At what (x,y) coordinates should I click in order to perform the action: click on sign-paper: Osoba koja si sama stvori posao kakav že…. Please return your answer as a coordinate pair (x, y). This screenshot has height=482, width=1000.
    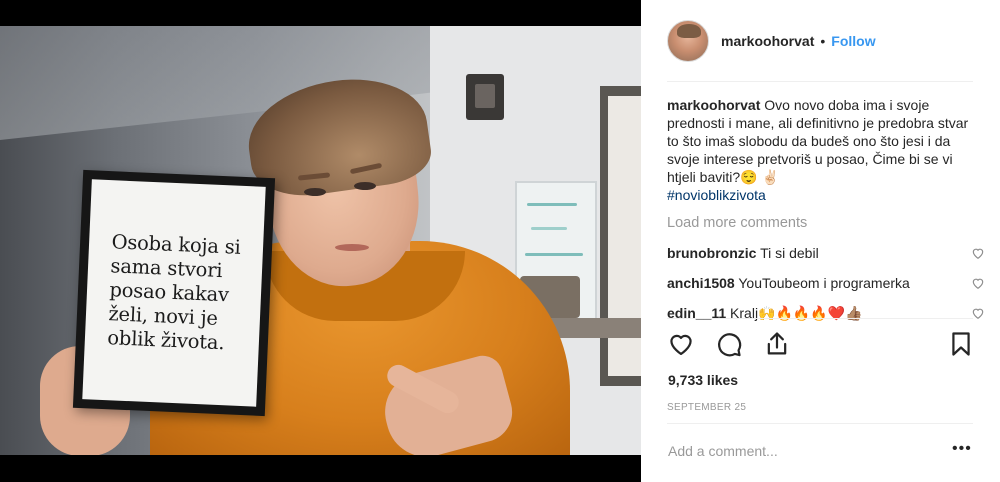
    Looking at the image, I should click on (174, 293).